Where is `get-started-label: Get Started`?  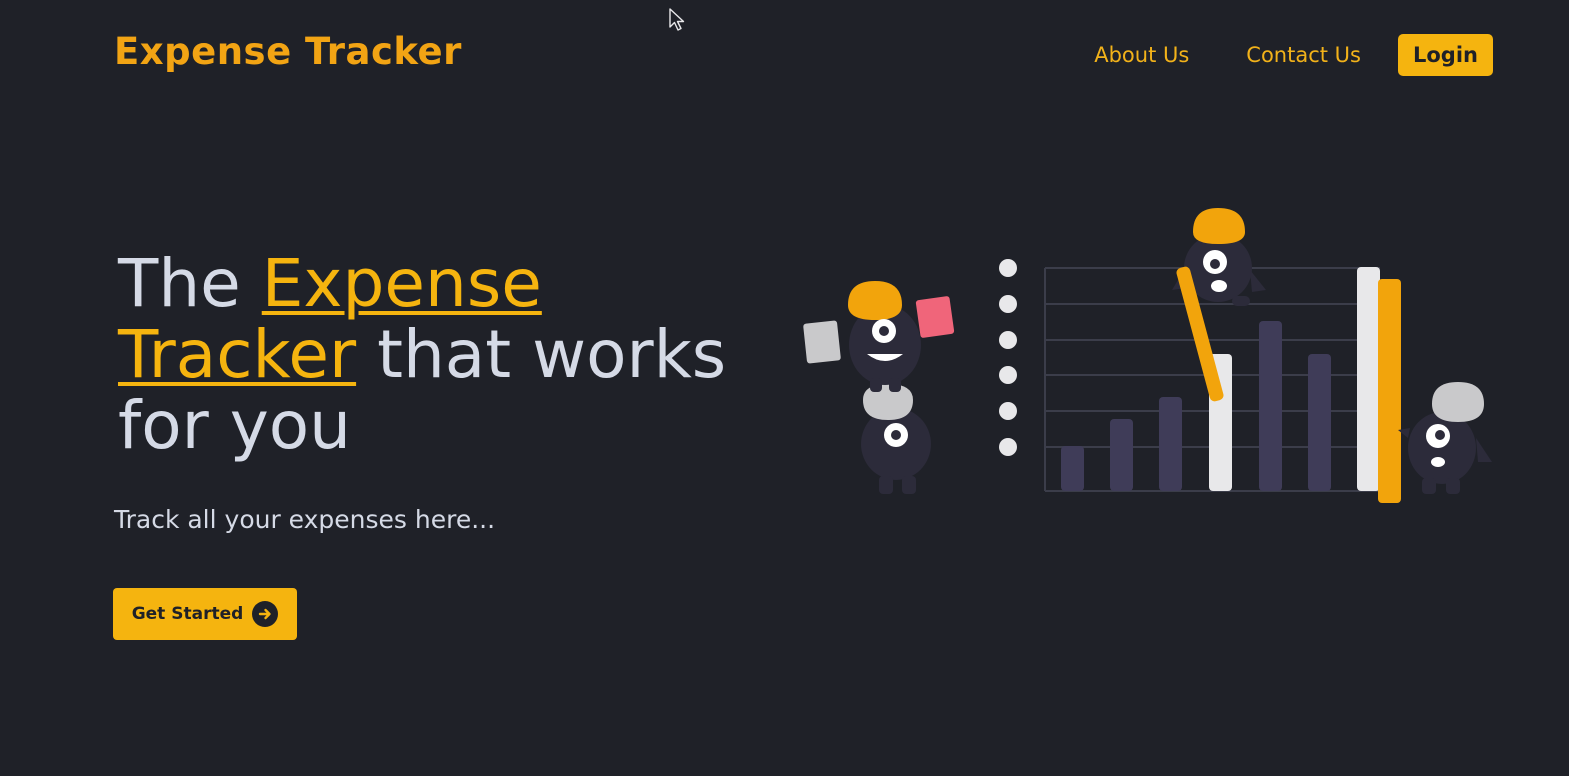 get-started-label: Get Started is located at coordinates (187, 614).